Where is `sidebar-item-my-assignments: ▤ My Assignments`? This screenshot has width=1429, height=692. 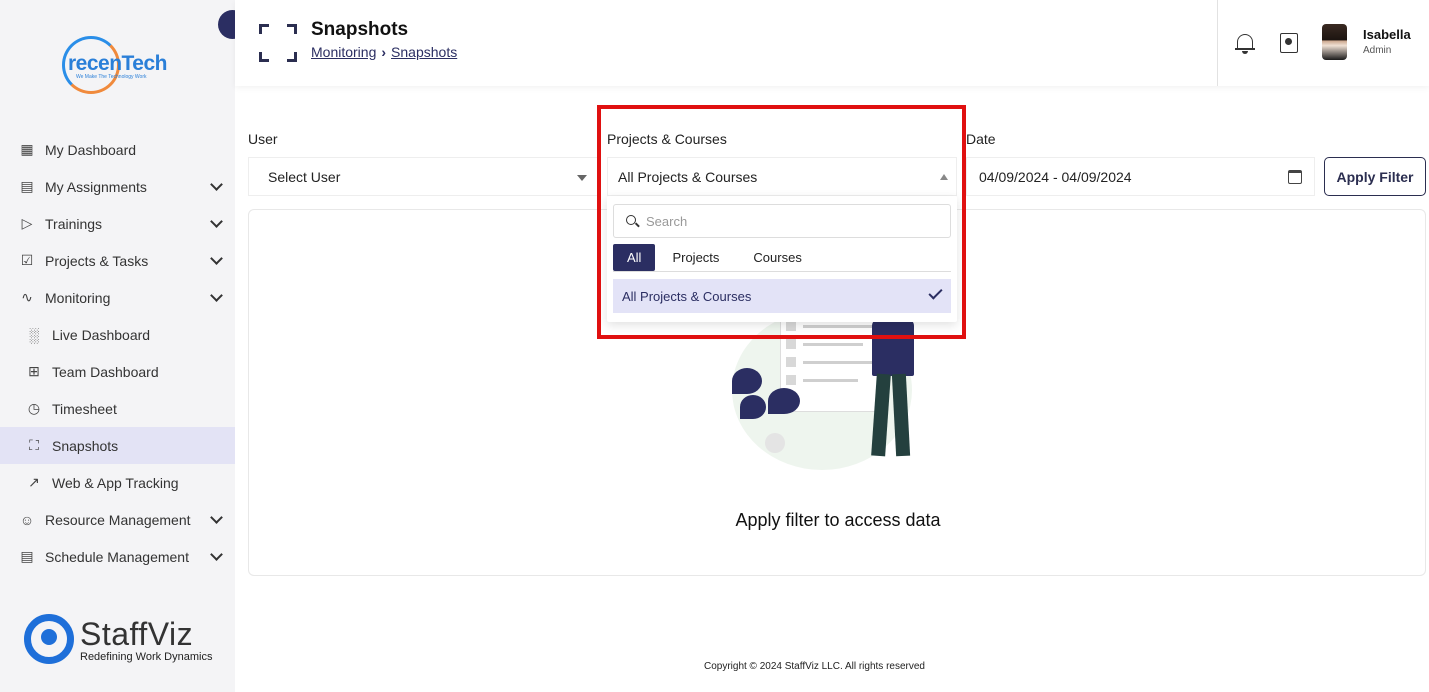 sidebar-item-my-assignments: ▤ My Assignments is located at coordinates (117, 186).